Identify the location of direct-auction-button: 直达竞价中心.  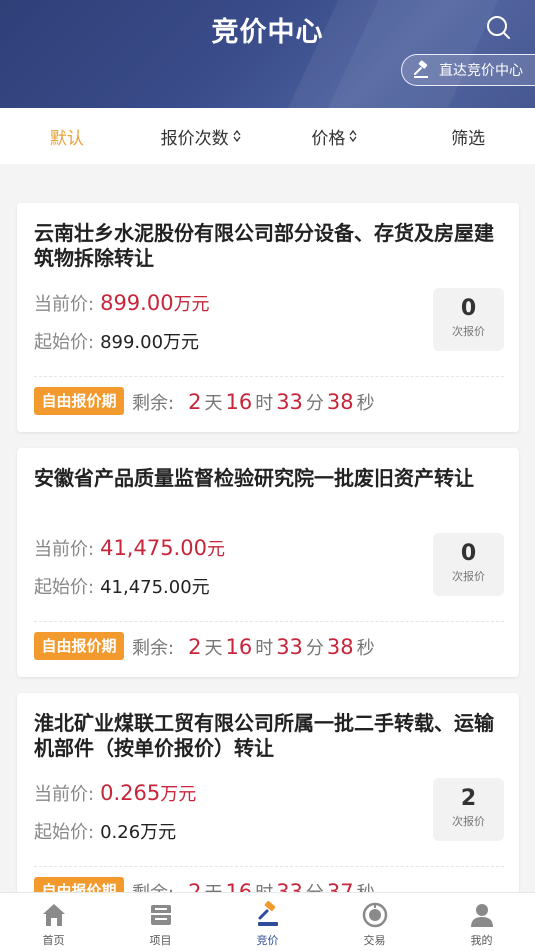
(468, 70).